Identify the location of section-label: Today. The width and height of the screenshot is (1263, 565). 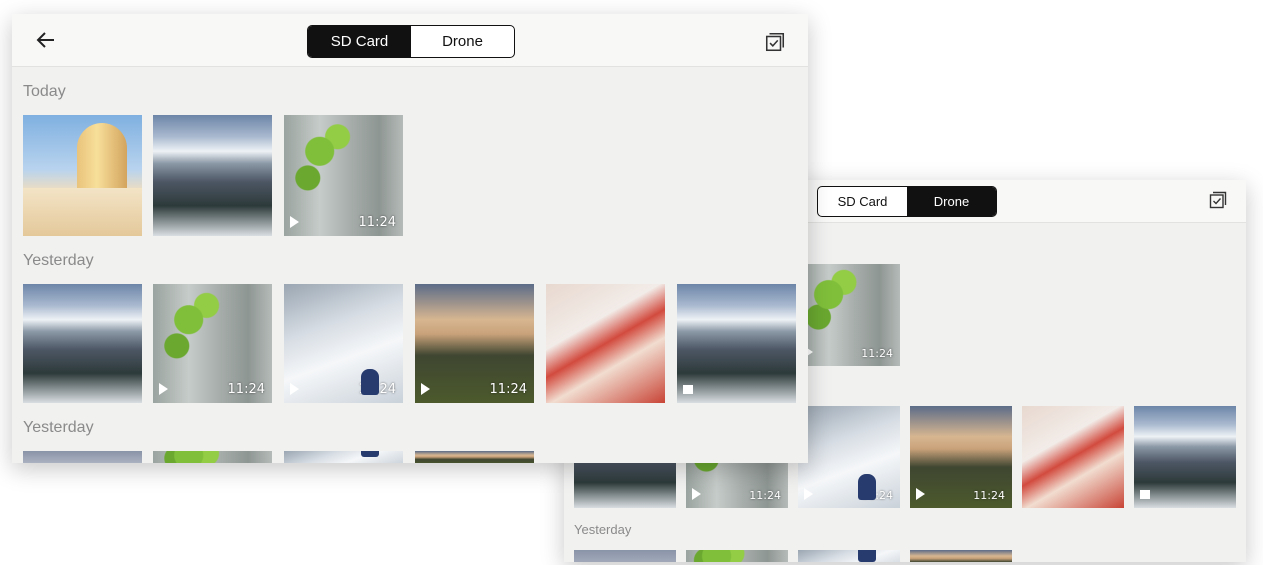
(44, 91).